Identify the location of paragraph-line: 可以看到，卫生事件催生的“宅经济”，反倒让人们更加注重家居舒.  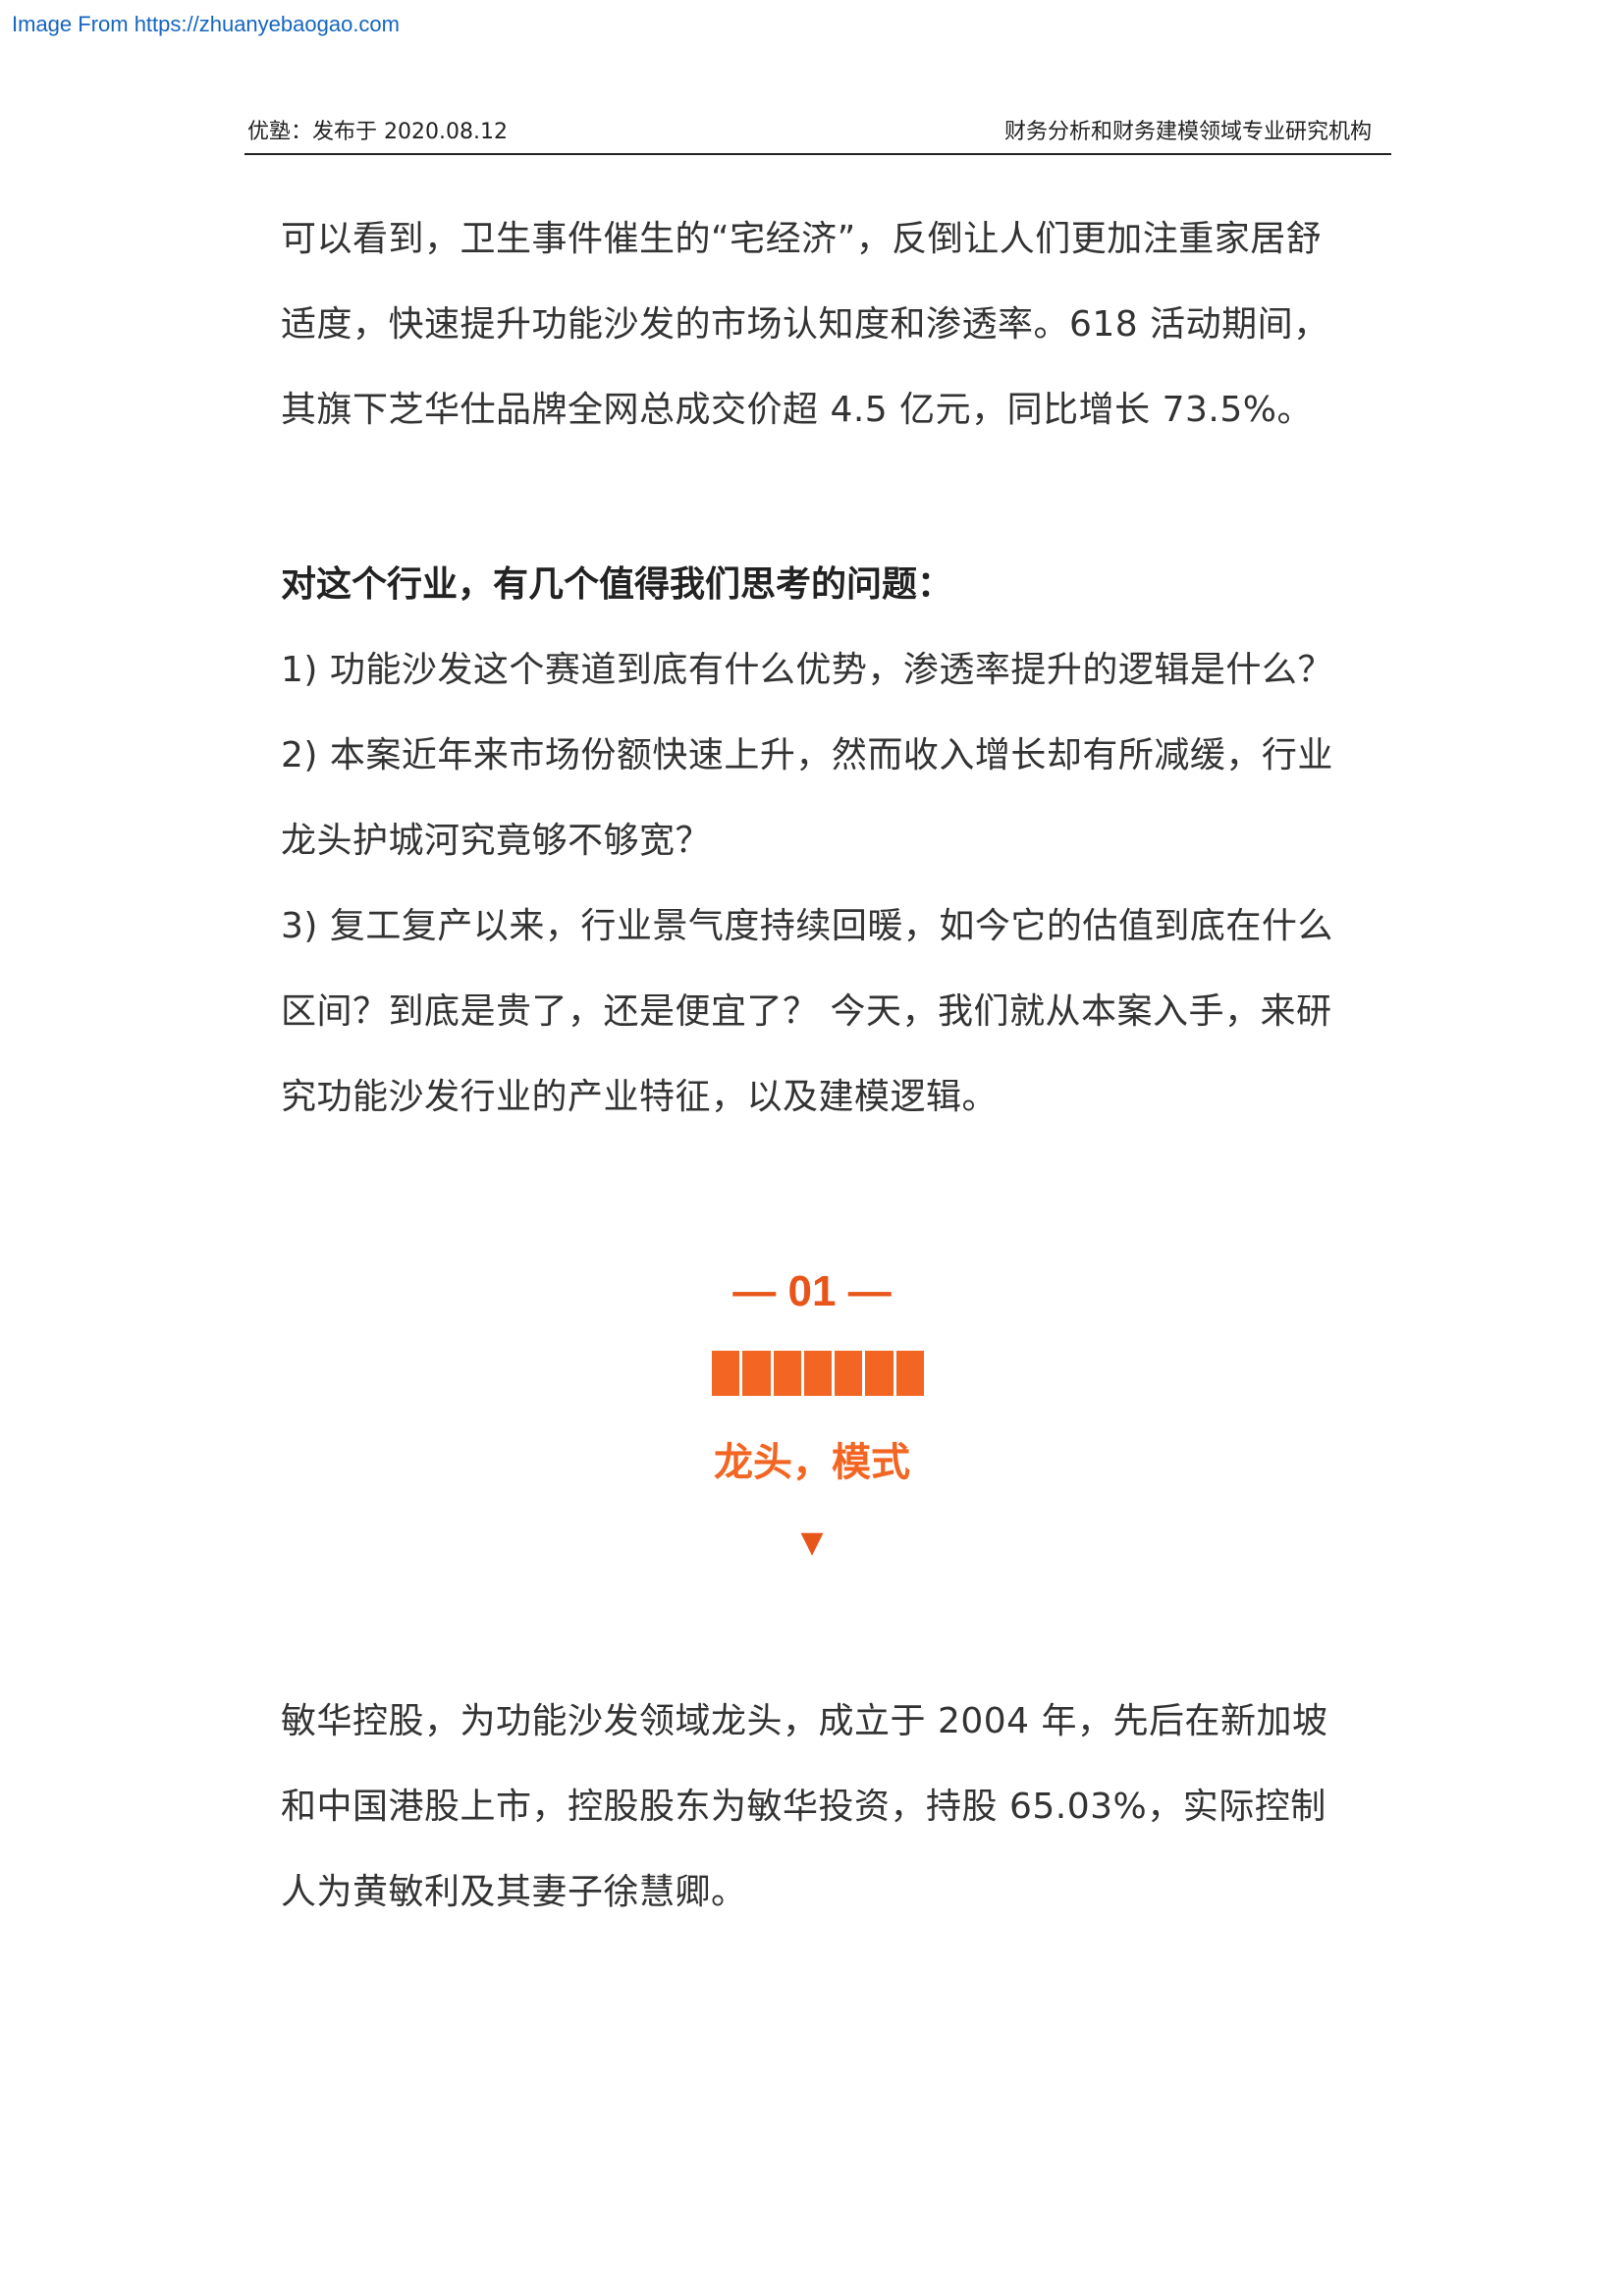
(802, 239).